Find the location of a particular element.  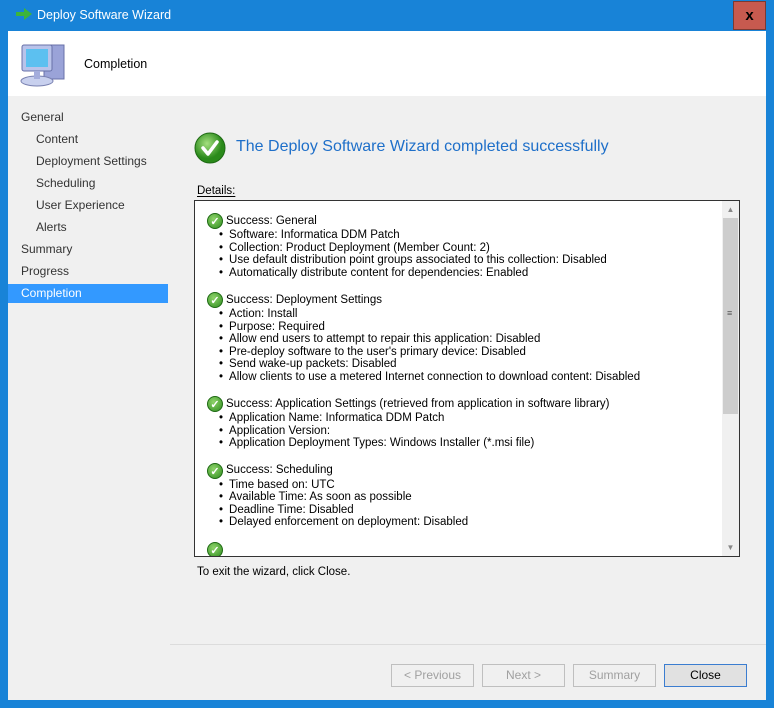

scroll-thumb: ≡ is located at coordinates (730, 316).